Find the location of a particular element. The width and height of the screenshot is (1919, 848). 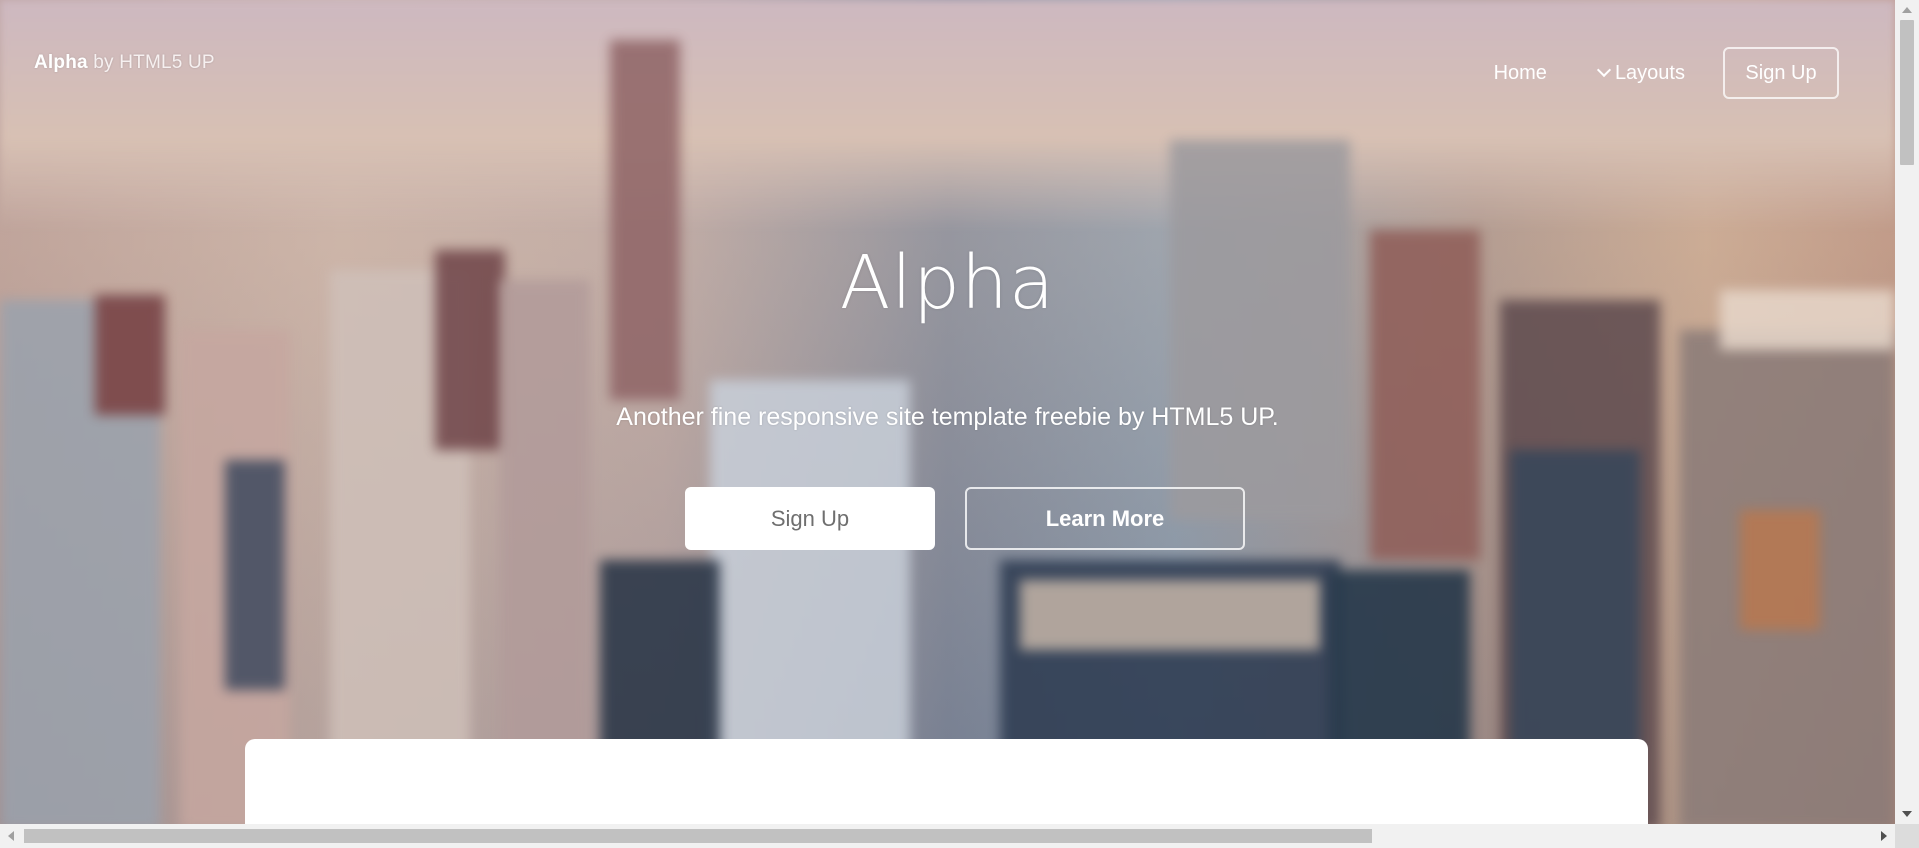

vertical-scrollbar is located at coordinates (1907, 412).